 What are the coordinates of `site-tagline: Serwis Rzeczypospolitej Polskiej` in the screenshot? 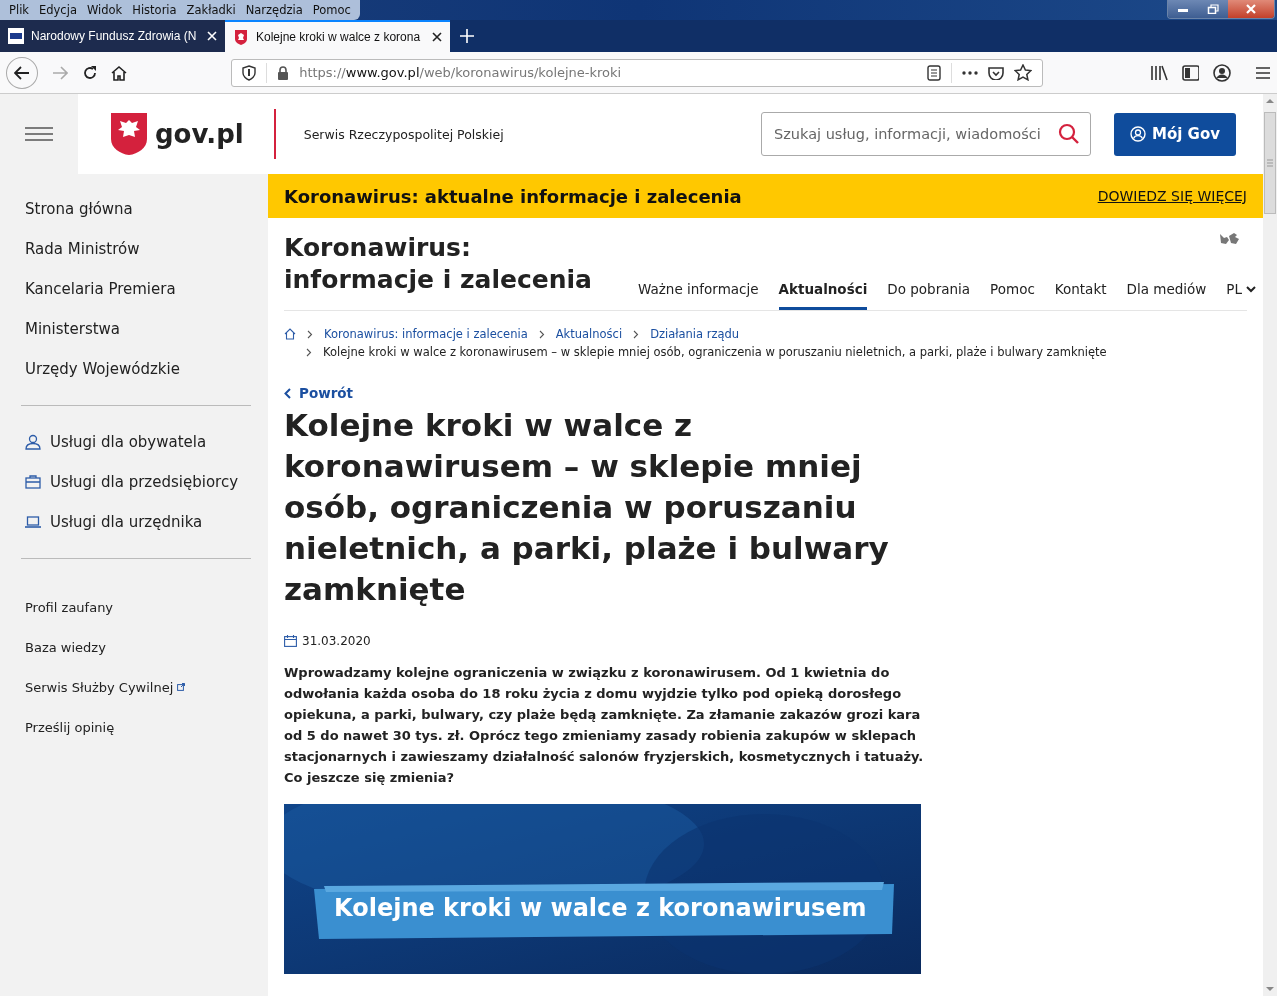 It's located at (403, 134).